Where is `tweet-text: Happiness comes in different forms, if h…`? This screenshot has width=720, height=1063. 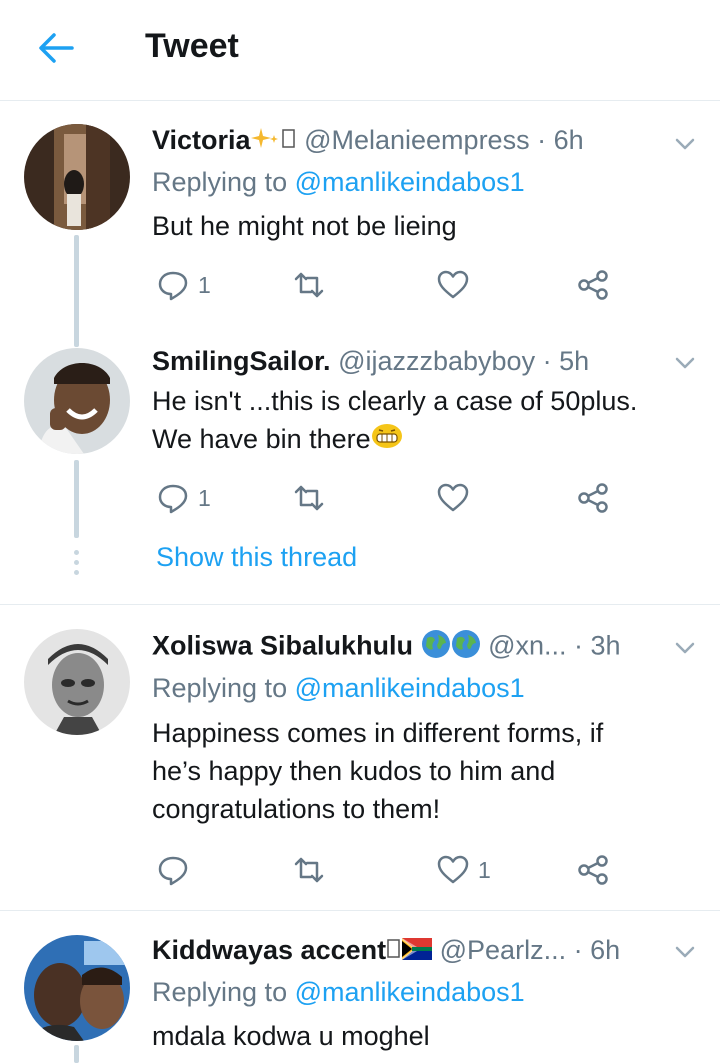 tweet-text: Happiness comes in different forms, if h… is located at coordinates (378, 771).